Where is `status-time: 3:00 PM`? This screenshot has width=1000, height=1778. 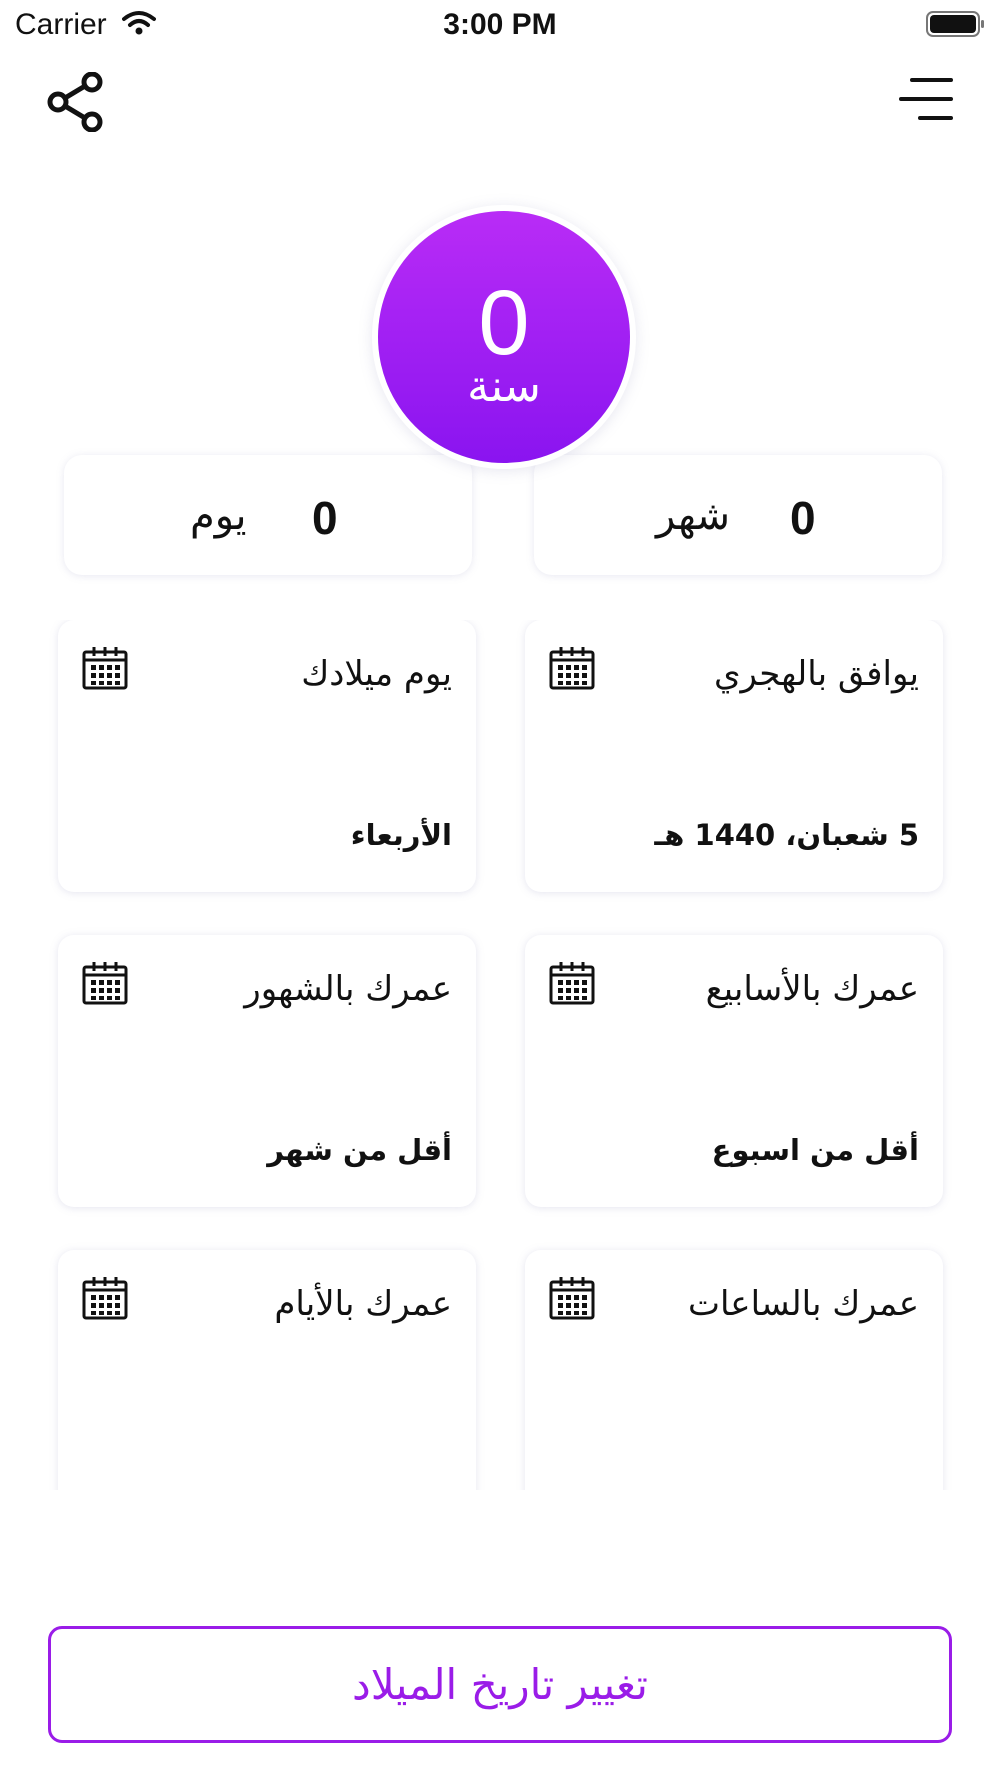 status-time: 3:00 PM is located at coordinates (500, 24).